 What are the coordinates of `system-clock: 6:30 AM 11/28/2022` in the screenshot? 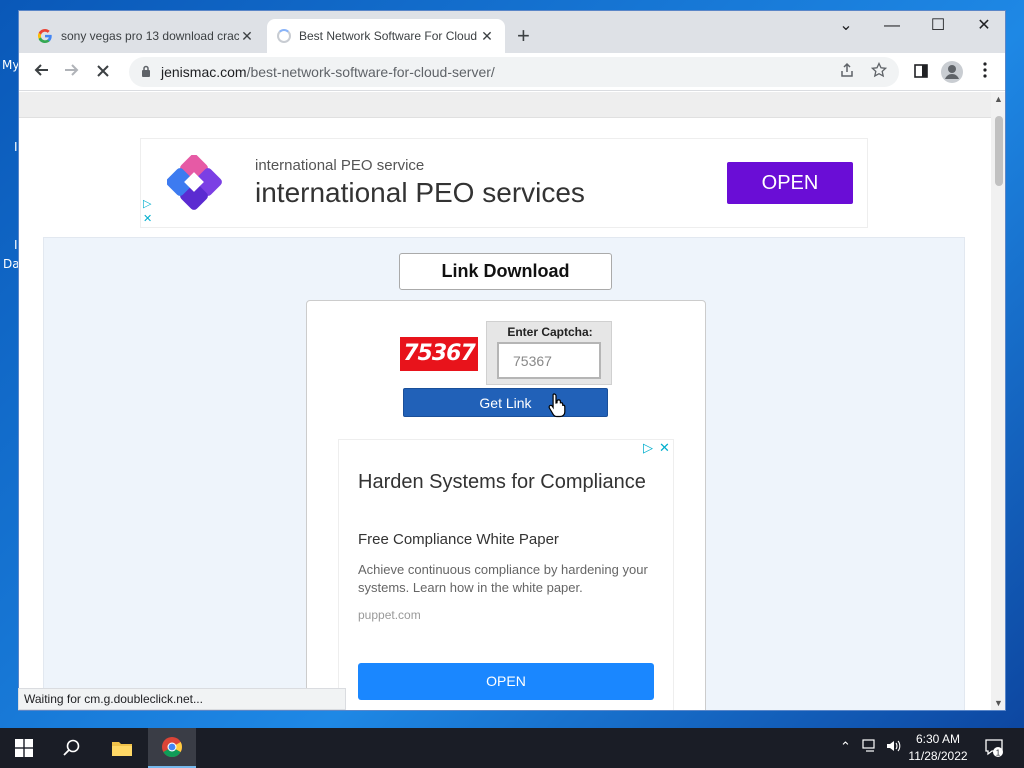 It's located at (938, 748).